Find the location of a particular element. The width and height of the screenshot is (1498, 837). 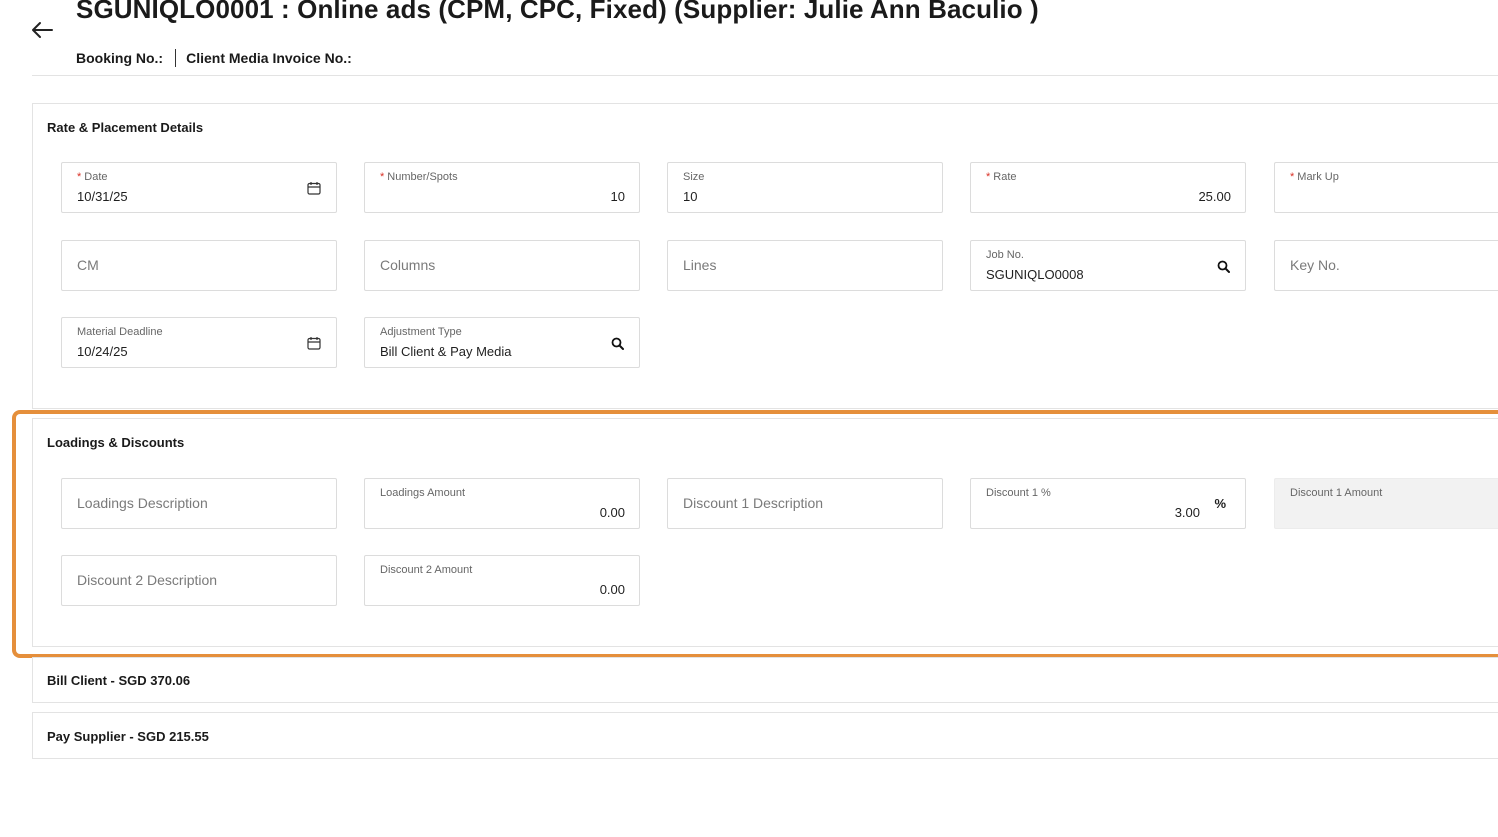

date-field: * Date 10/31/25 is located at coordinates (199, 187).